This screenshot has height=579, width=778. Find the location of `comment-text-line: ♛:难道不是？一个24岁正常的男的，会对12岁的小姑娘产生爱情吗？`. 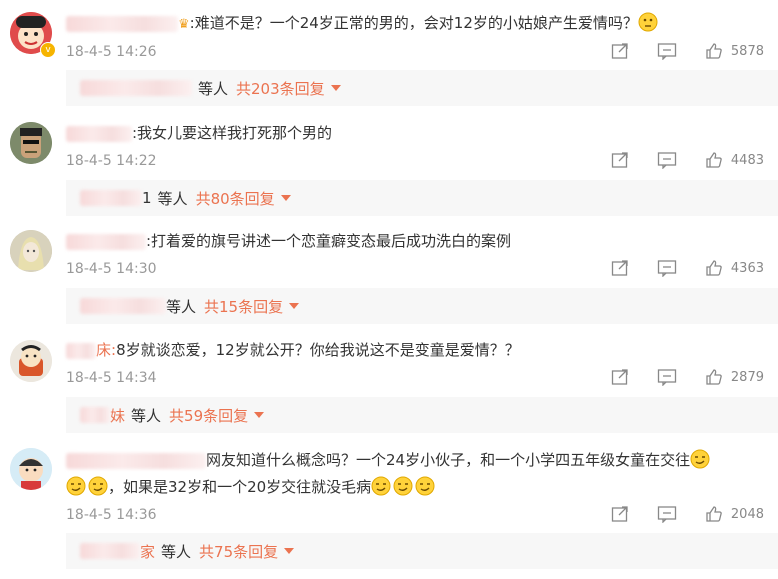

comment-text-line: ♛:难道不是？一个24岁正常的男的，会对12岁的小姑娘产生爱情吗？ is located at coordinates (362, 24).